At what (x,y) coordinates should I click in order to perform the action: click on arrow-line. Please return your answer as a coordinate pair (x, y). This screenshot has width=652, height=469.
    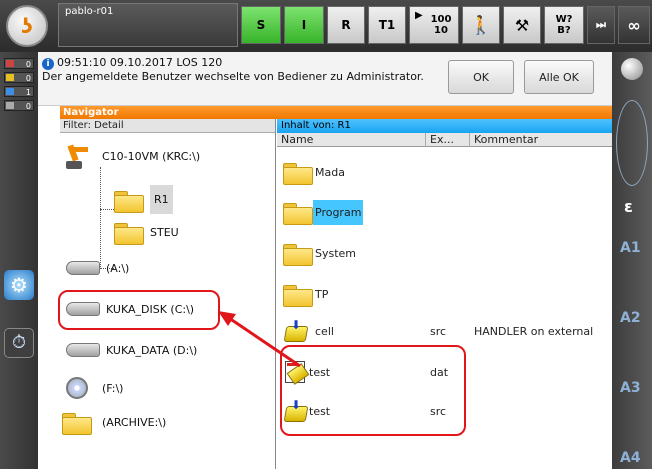
    Looking at the image, I should click on (263, 341).